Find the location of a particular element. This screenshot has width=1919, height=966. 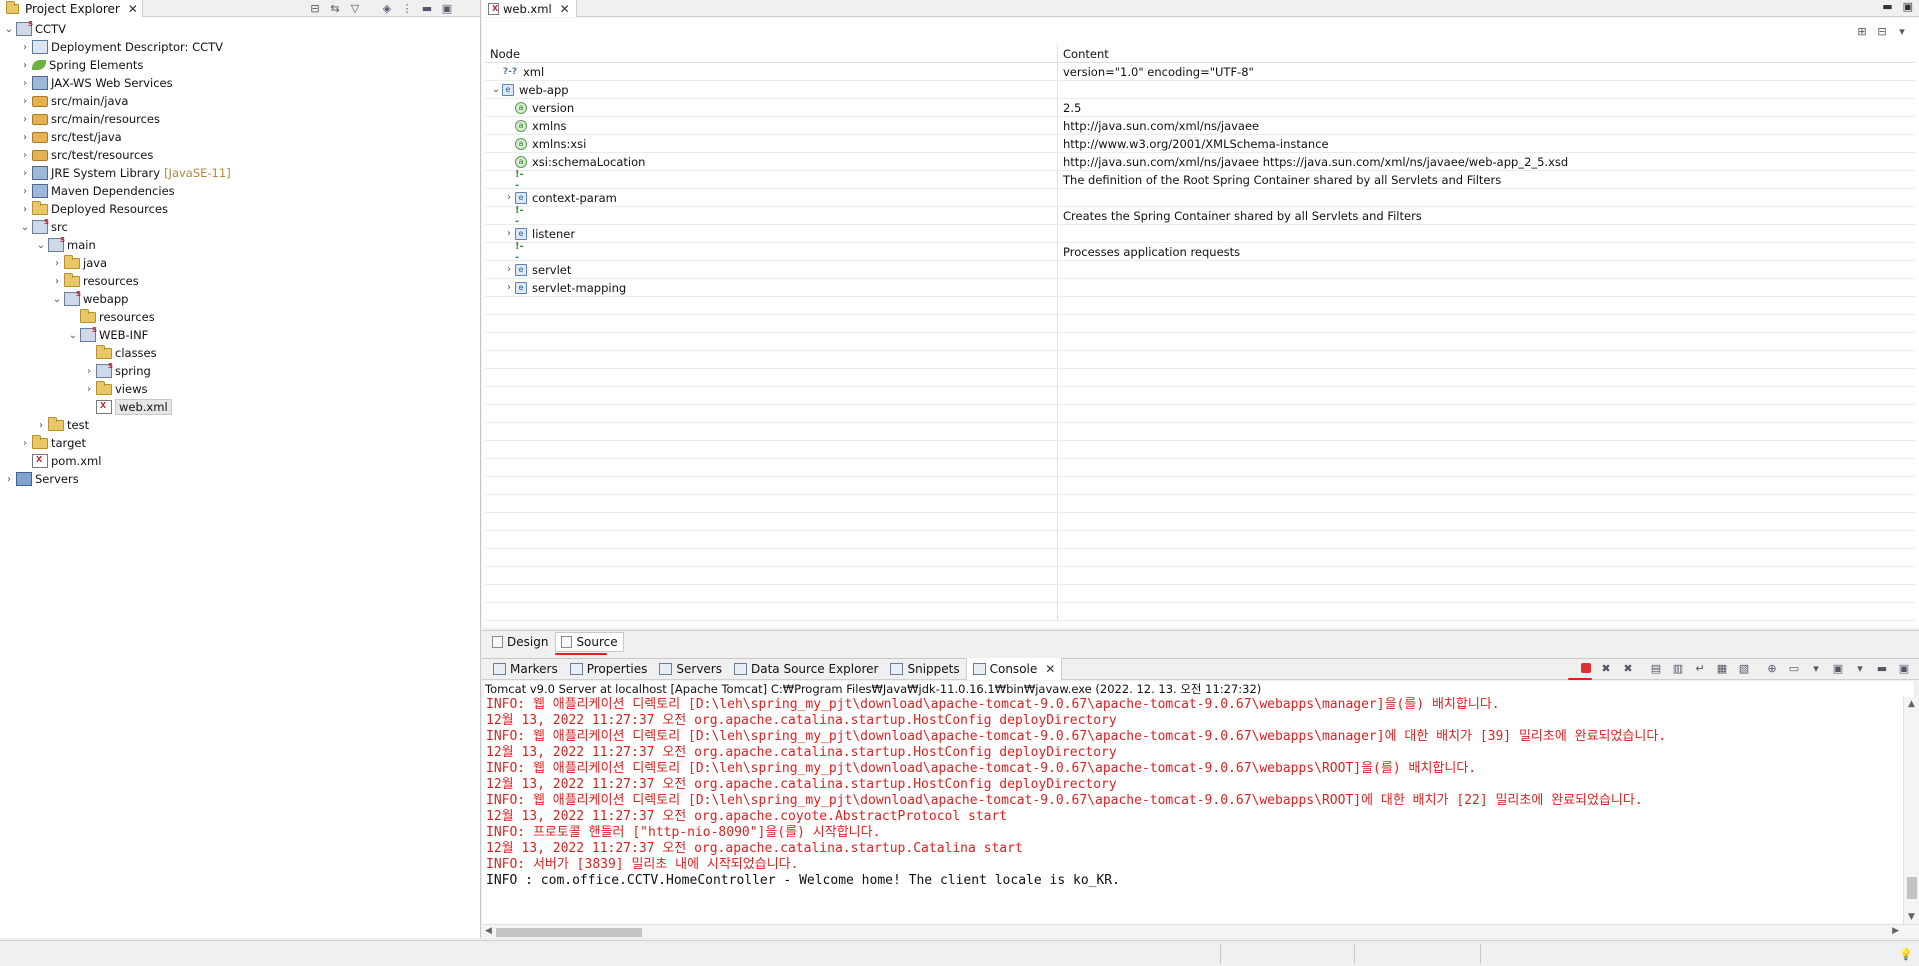

content-cell: http://java.sun.com/xml/ns/javaee is located at coordinates (1486, 125).